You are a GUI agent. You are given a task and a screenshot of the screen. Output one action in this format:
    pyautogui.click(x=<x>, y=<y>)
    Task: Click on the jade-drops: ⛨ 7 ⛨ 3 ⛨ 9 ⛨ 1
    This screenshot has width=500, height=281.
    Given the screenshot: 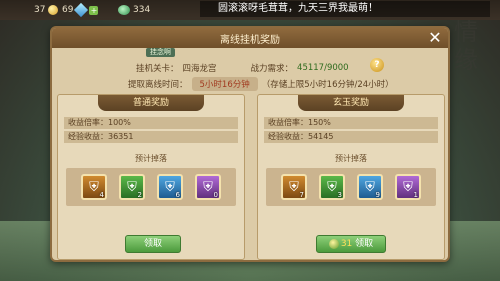 What is the action you would take?
    pyautogui.click(x=351, y=187)
    